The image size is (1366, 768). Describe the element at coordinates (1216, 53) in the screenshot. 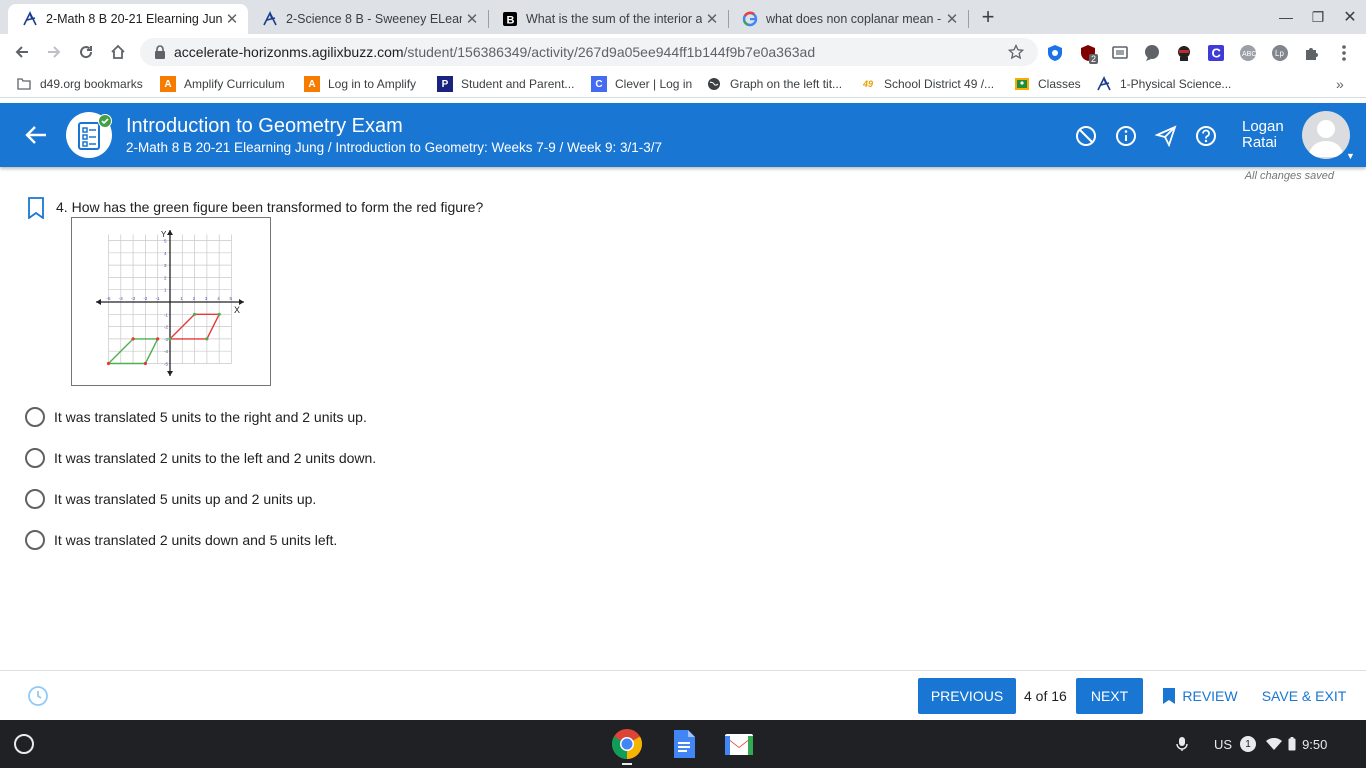

I see `c-extension-icon: C` at that location.